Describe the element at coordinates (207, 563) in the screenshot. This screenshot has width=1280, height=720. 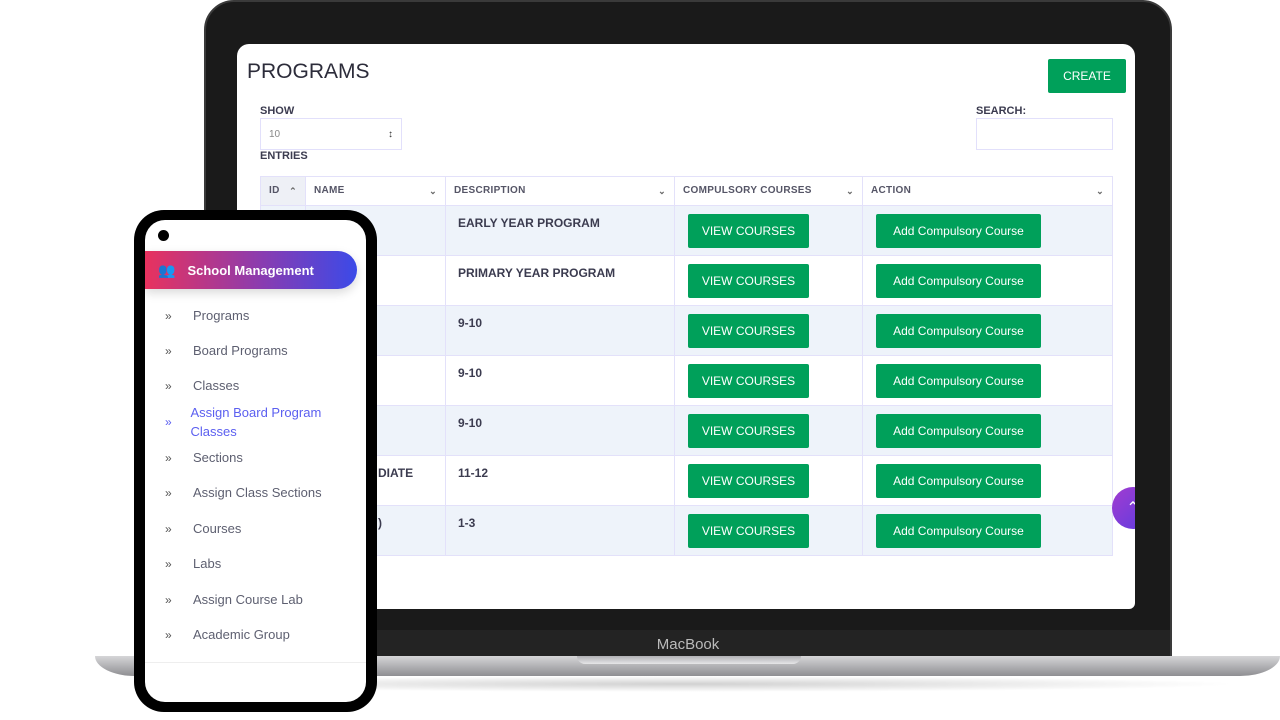
I see `menu-item-label: Labs` at that location.